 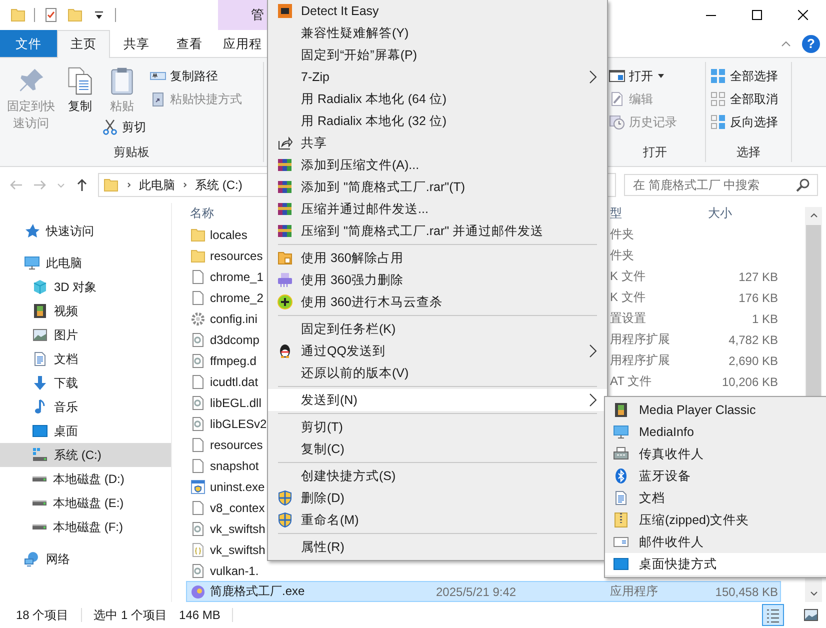 I want to click on file-size: 4,782 KB, so click(x=753, y=339).